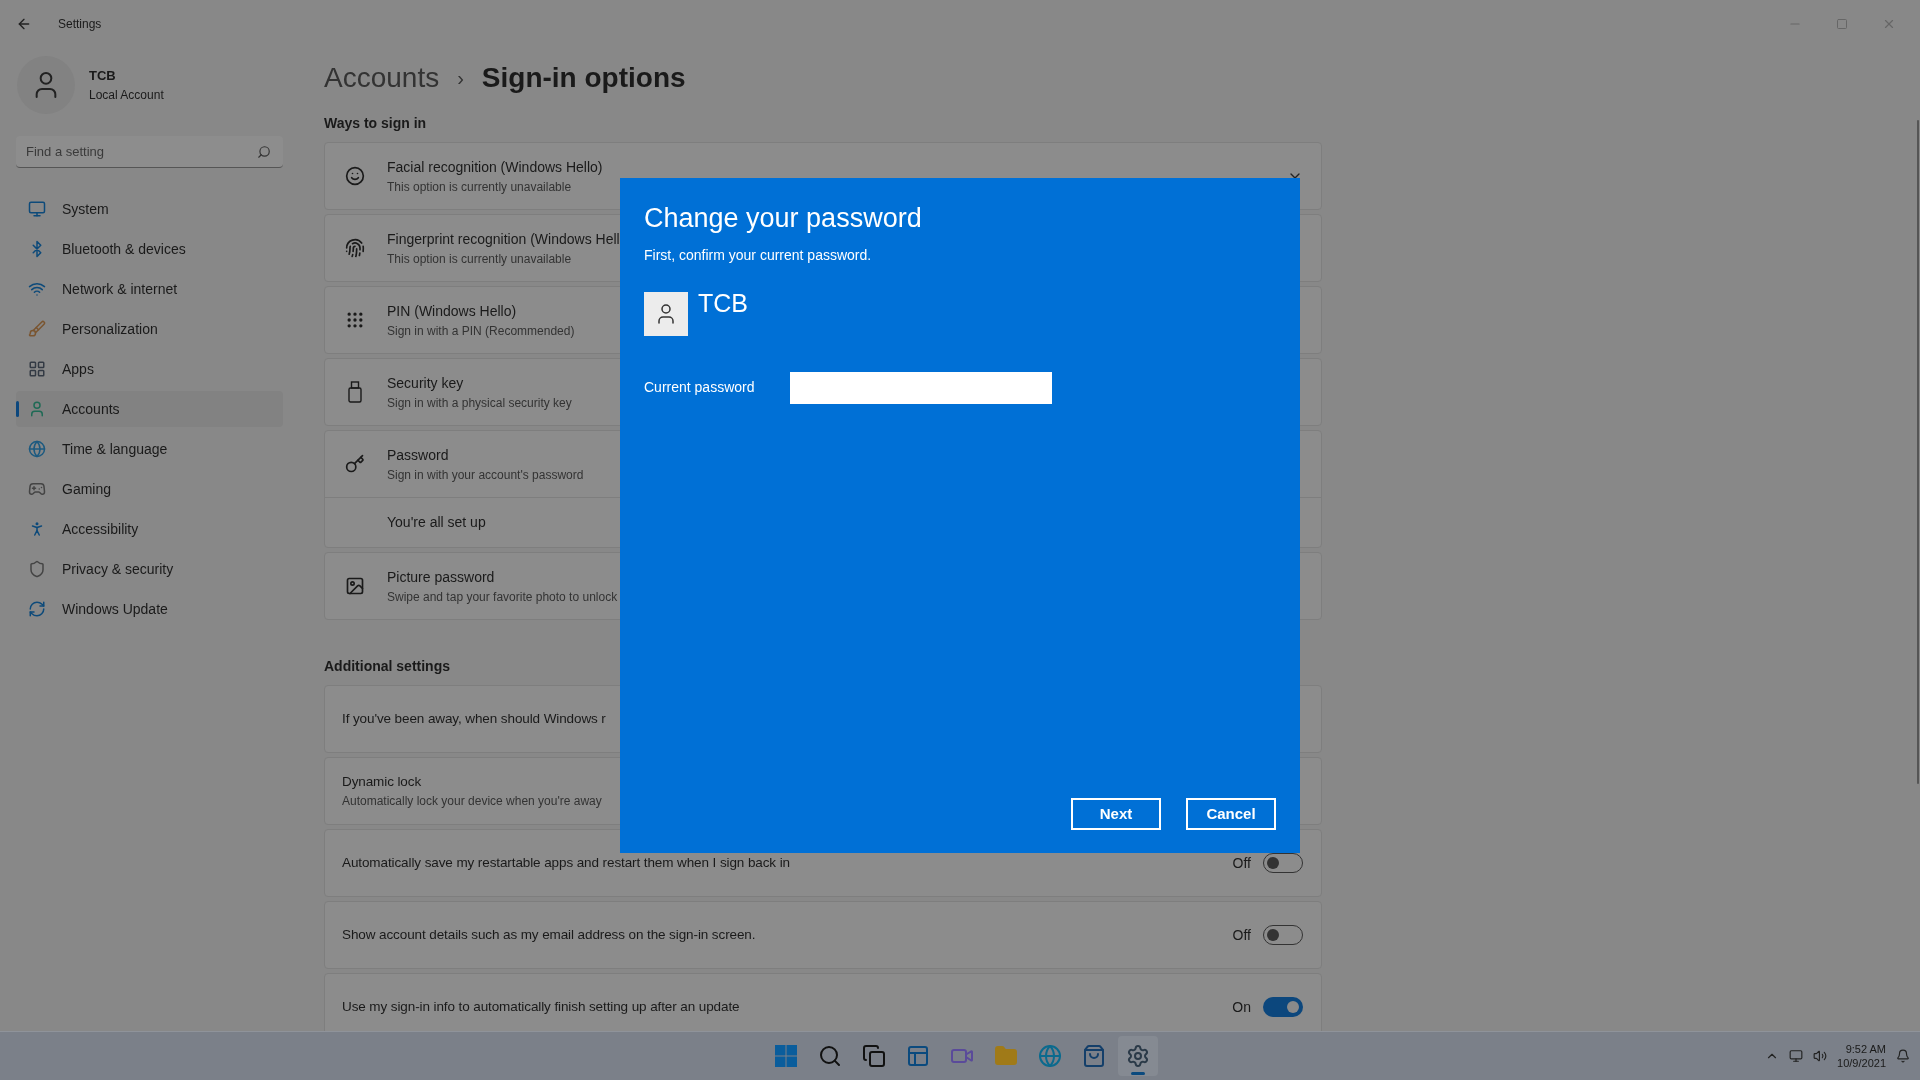 Image resolution: width=1920 pixels, height=1080 pixels. I want to click on option-title: Fingerprint recognition (Windows Hell, so click(503, 239).